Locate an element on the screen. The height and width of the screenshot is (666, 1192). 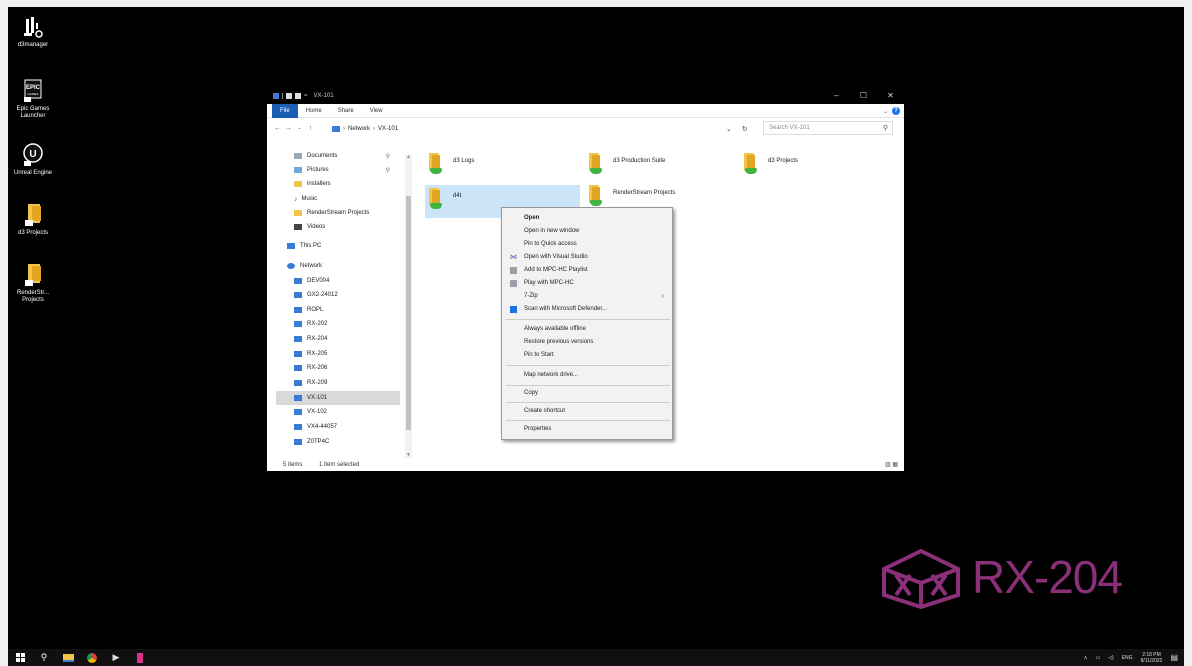
nav-item-vx4-44057: VX4-44057 is located at coordinates (338, 427).